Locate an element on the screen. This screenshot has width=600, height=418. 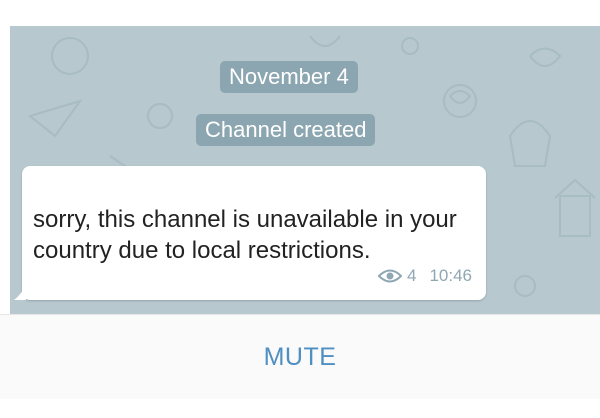
service-message: Channel created is located at coordinates (286, 130).